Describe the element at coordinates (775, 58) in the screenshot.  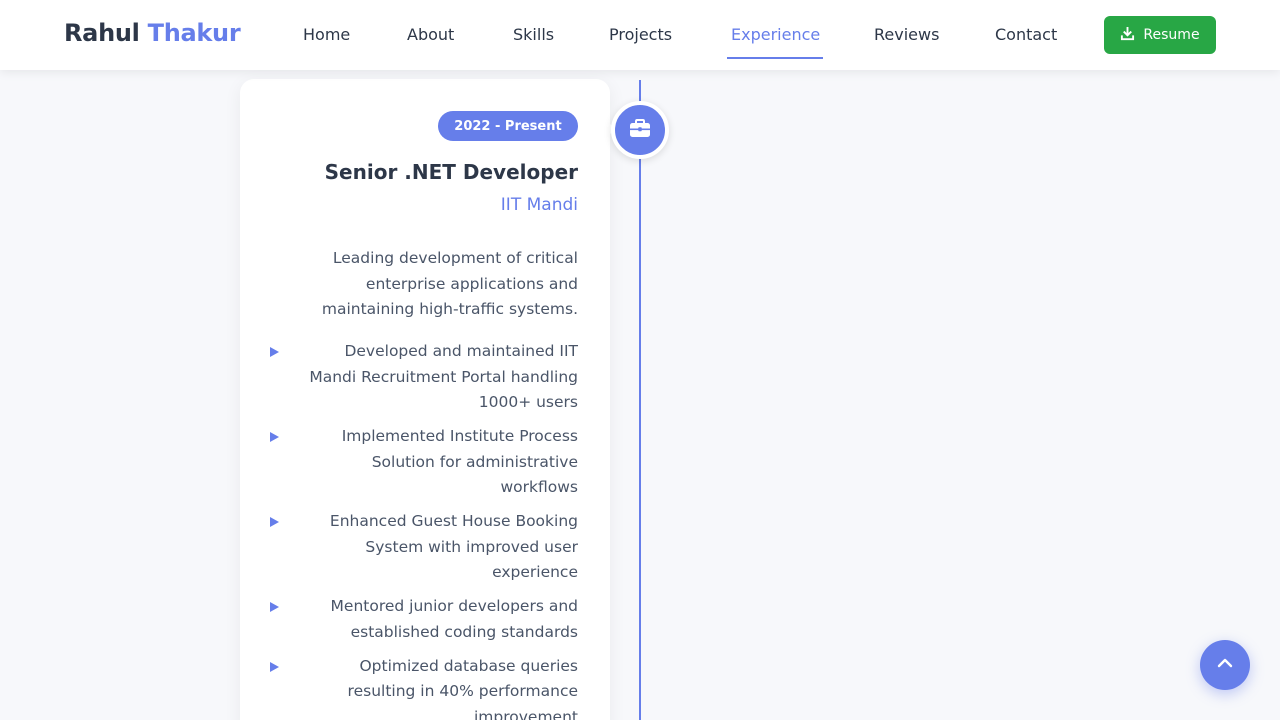
I see `active-nav-underline` at that location.